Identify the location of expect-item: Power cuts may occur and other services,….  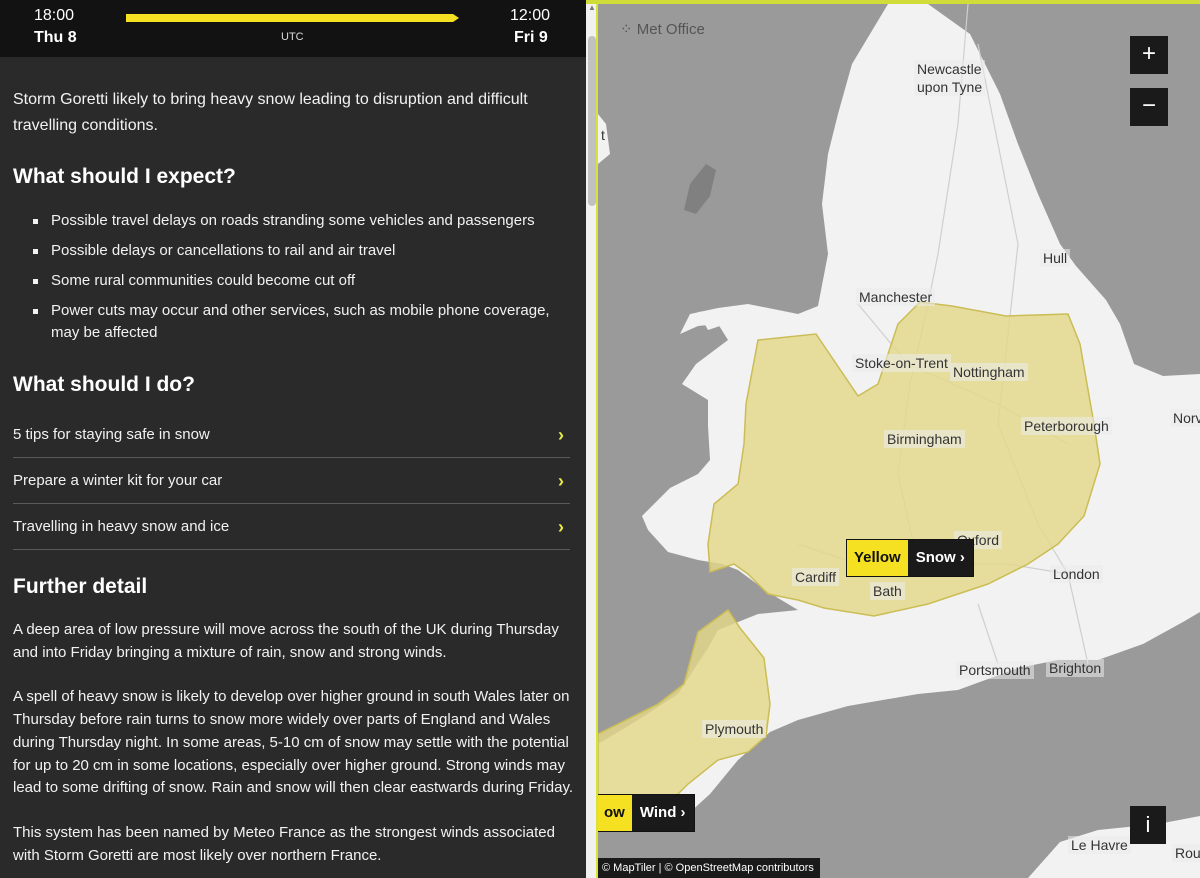
(293, 322).